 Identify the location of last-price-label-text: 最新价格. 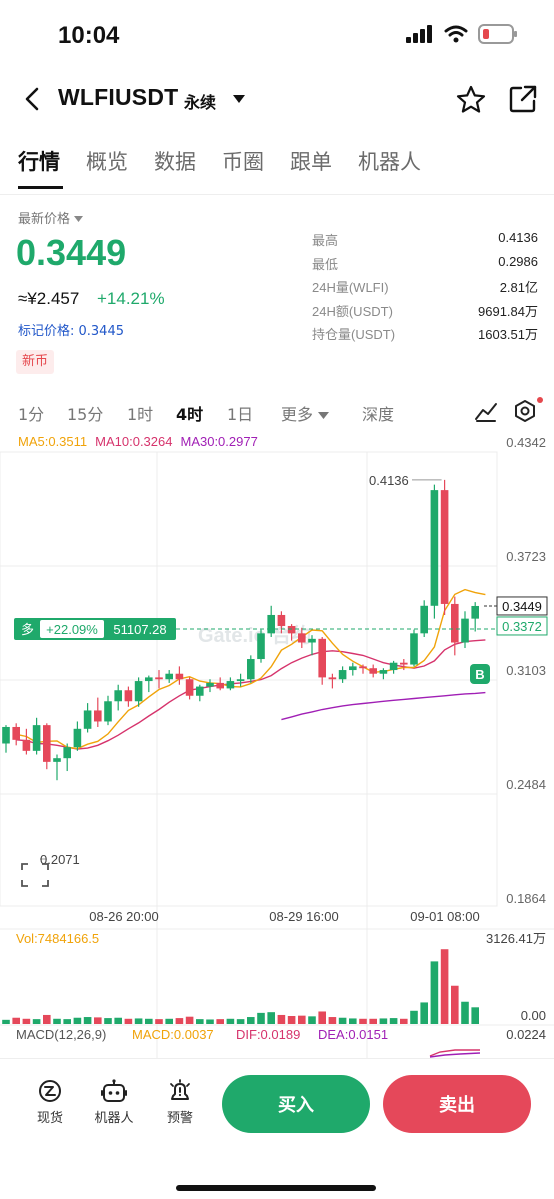
(44, 219).